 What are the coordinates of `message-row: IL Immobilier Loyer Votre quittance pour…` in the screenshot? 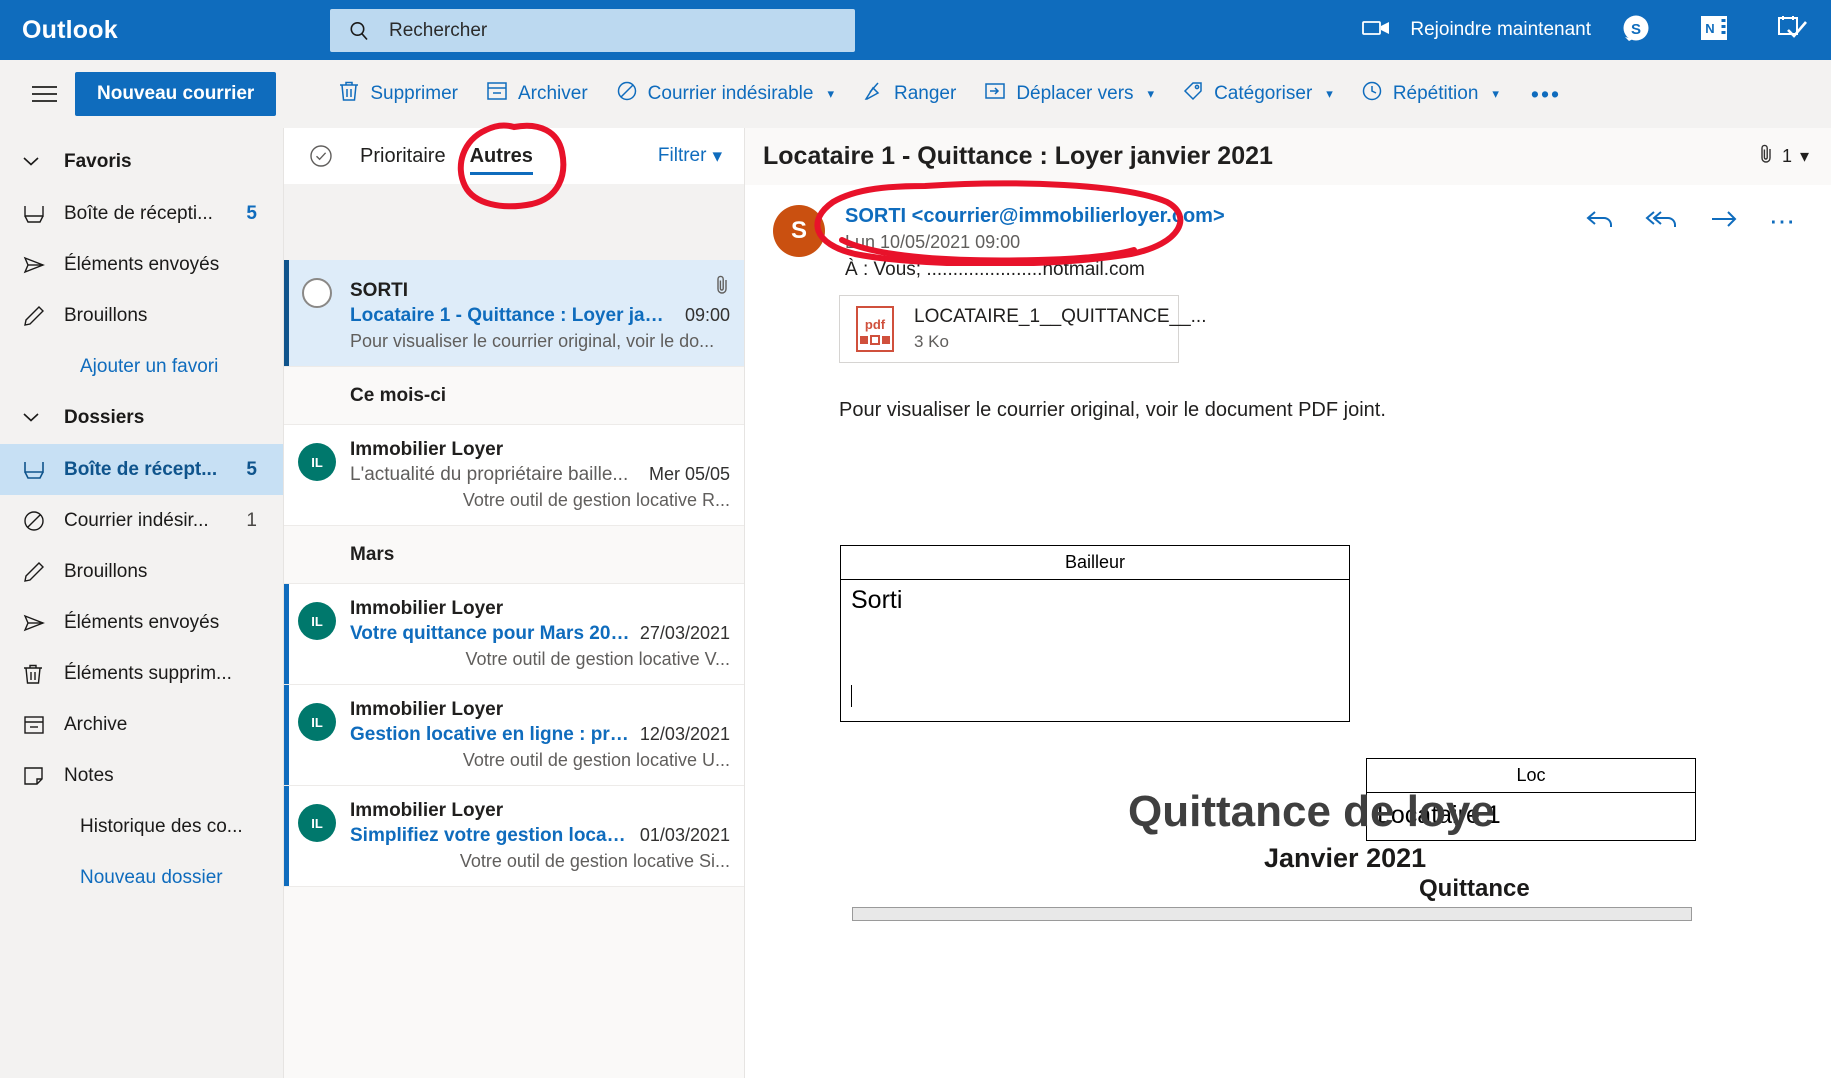 It's located at (514, 634).